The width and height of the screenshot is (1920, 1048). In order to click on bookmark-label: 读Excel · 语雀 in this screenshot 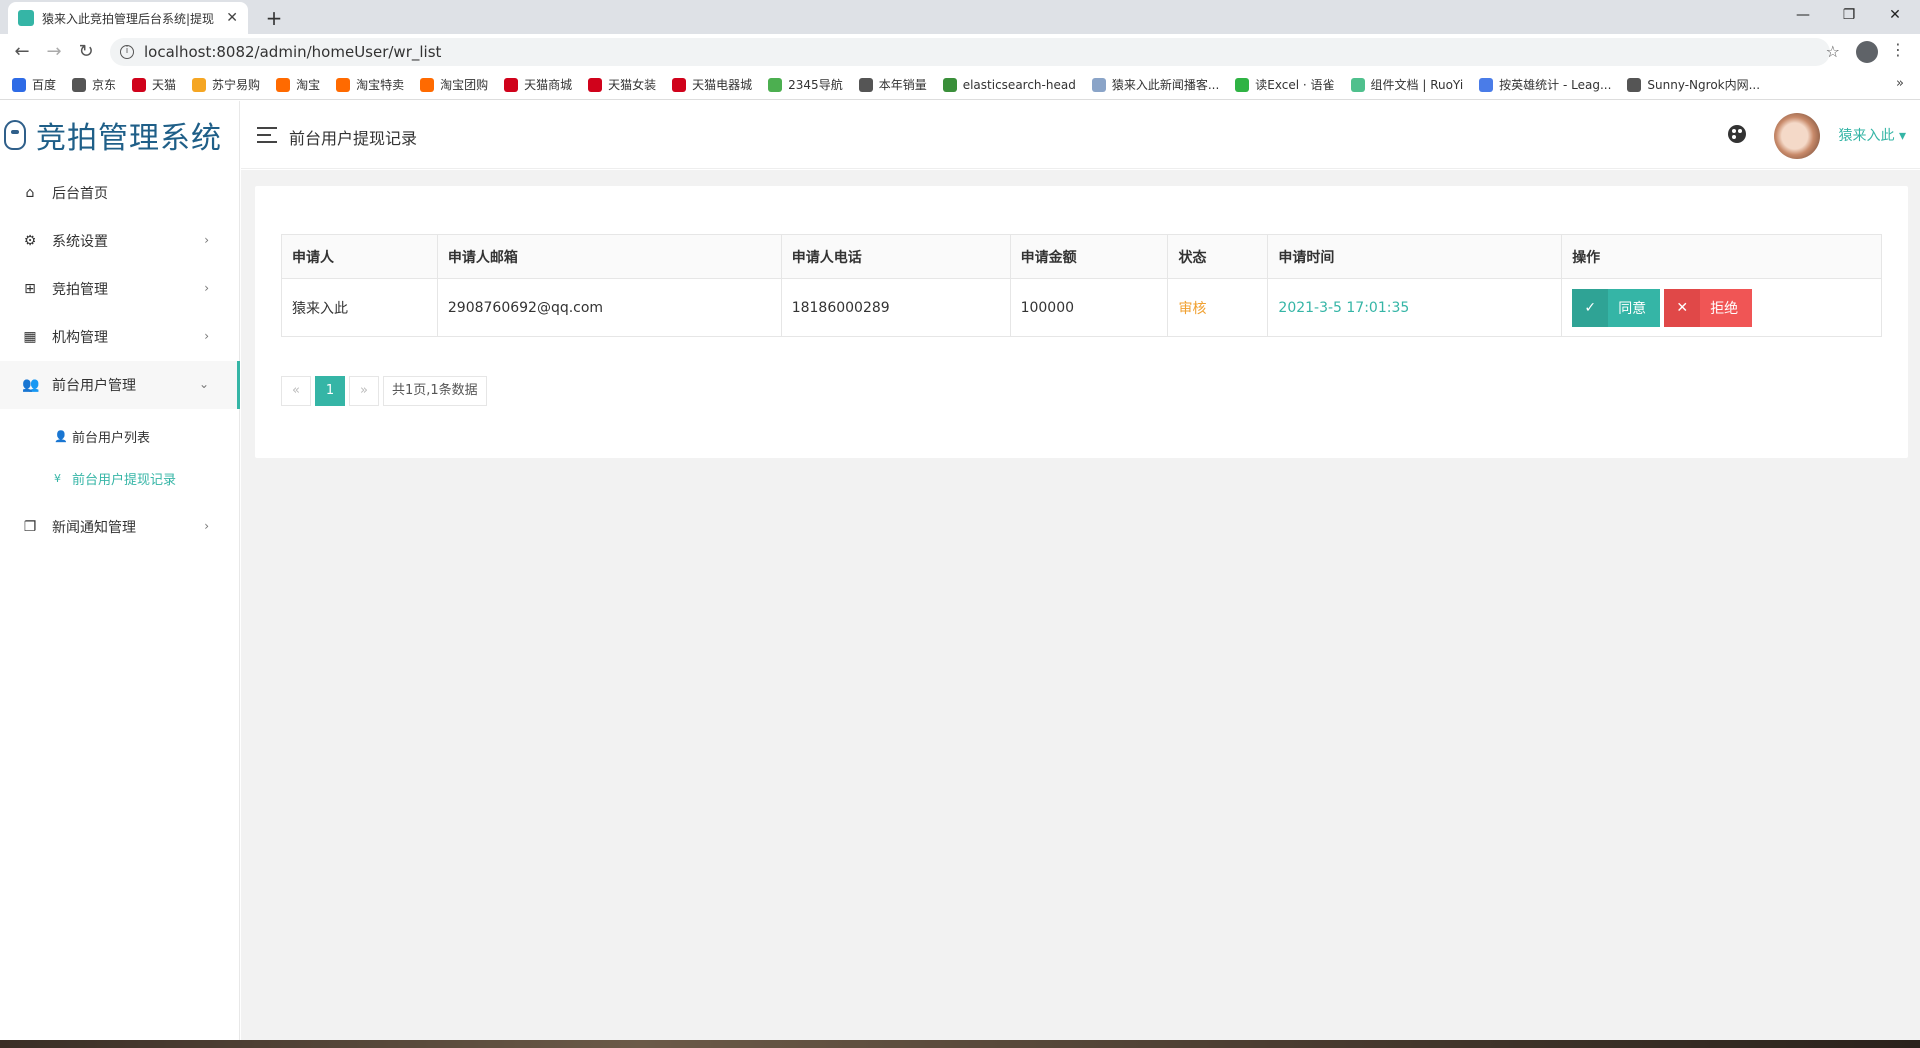, I will do `click(1295, 85)`.